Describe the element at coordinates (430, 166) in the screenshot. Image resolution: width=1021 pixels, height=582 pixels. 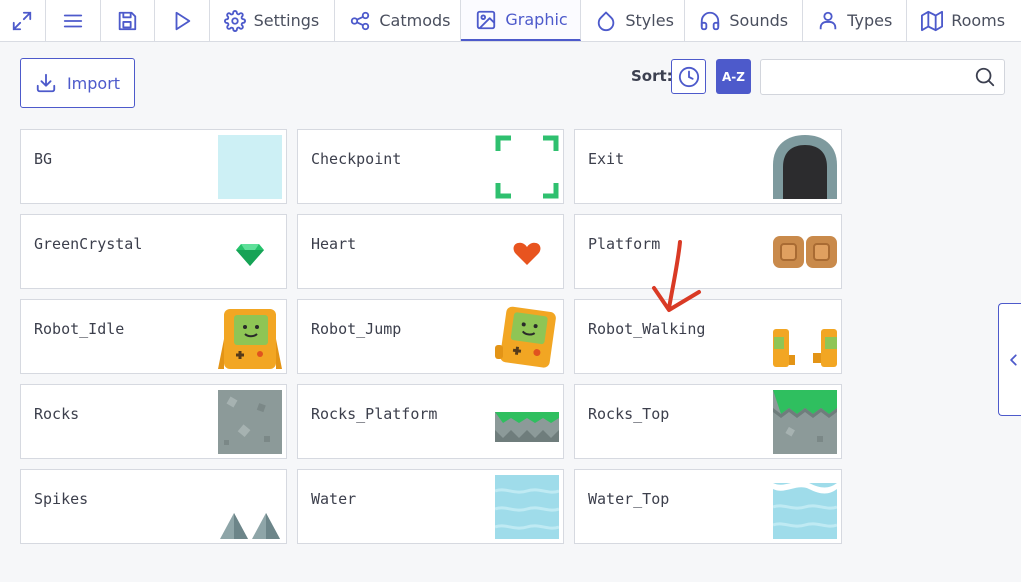
I see `texture-card: Checkpoint` at that location.